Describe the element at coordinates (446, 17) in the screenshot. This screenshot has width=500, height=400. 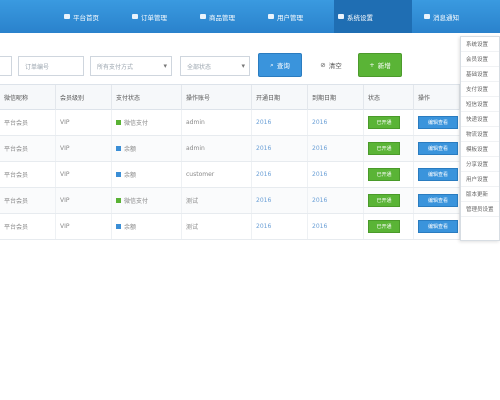
I see `nav-label: 消息通知` at that location.